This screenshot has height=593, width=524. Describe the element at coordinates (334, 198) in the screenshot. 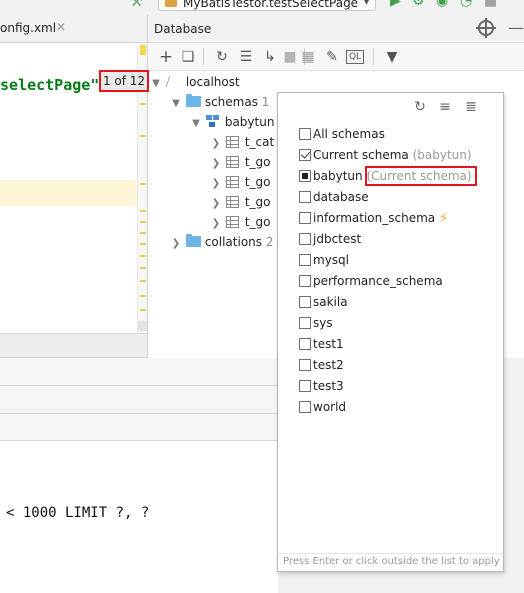

I see `schema-option: database` at that location.